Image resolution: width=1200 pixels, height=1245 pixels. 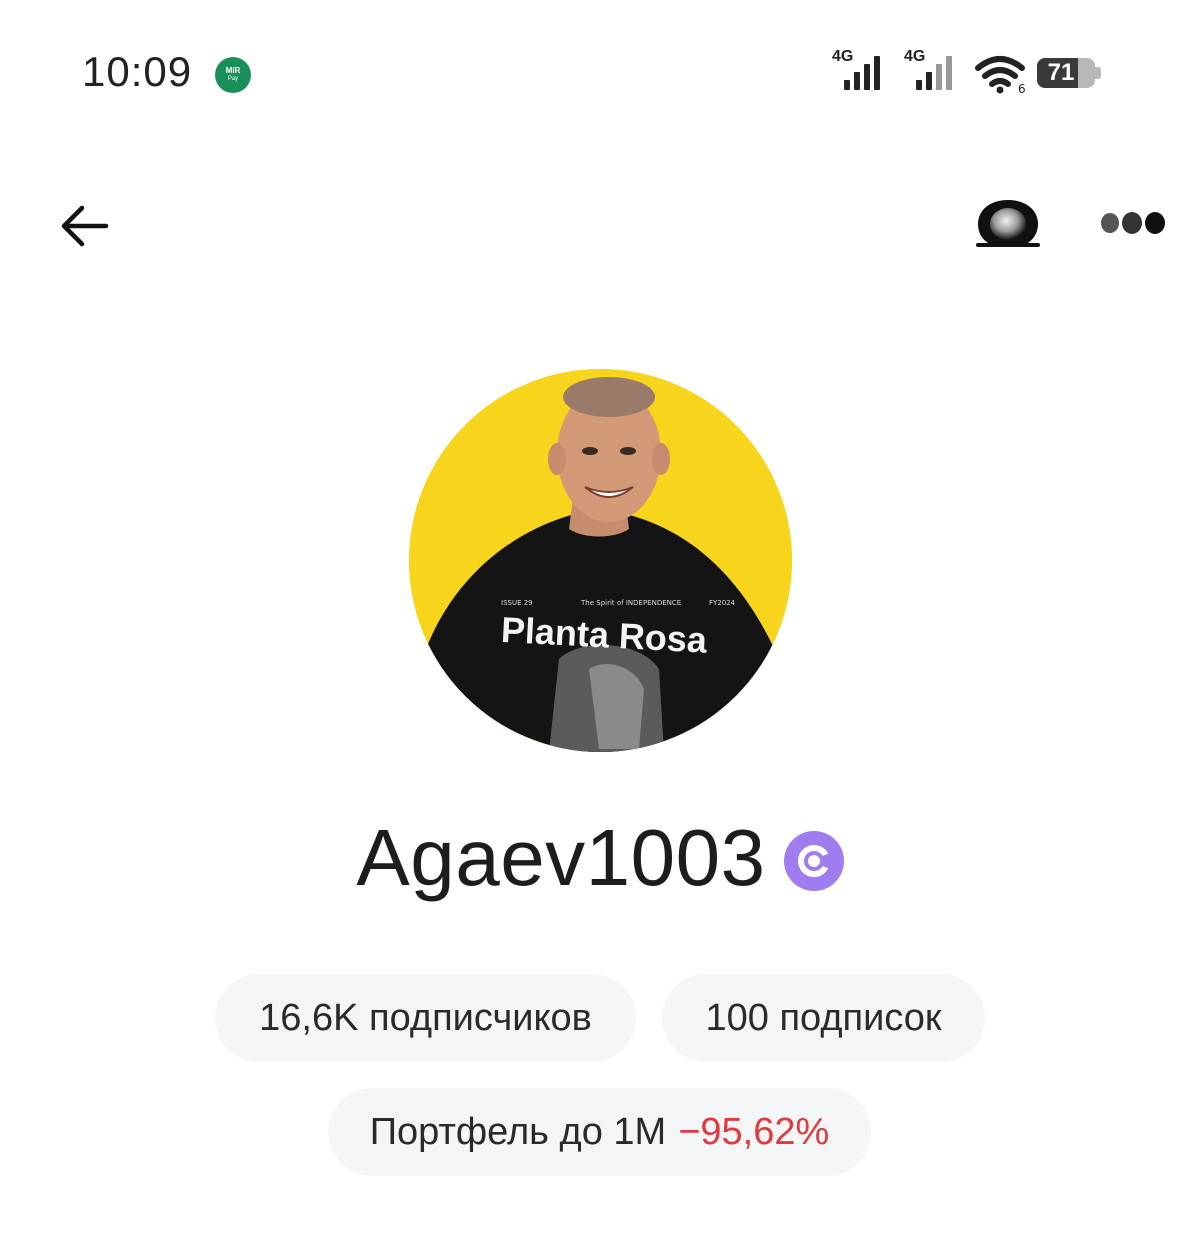 I want to click on verified-c-icon, so click(x=813, y=861).